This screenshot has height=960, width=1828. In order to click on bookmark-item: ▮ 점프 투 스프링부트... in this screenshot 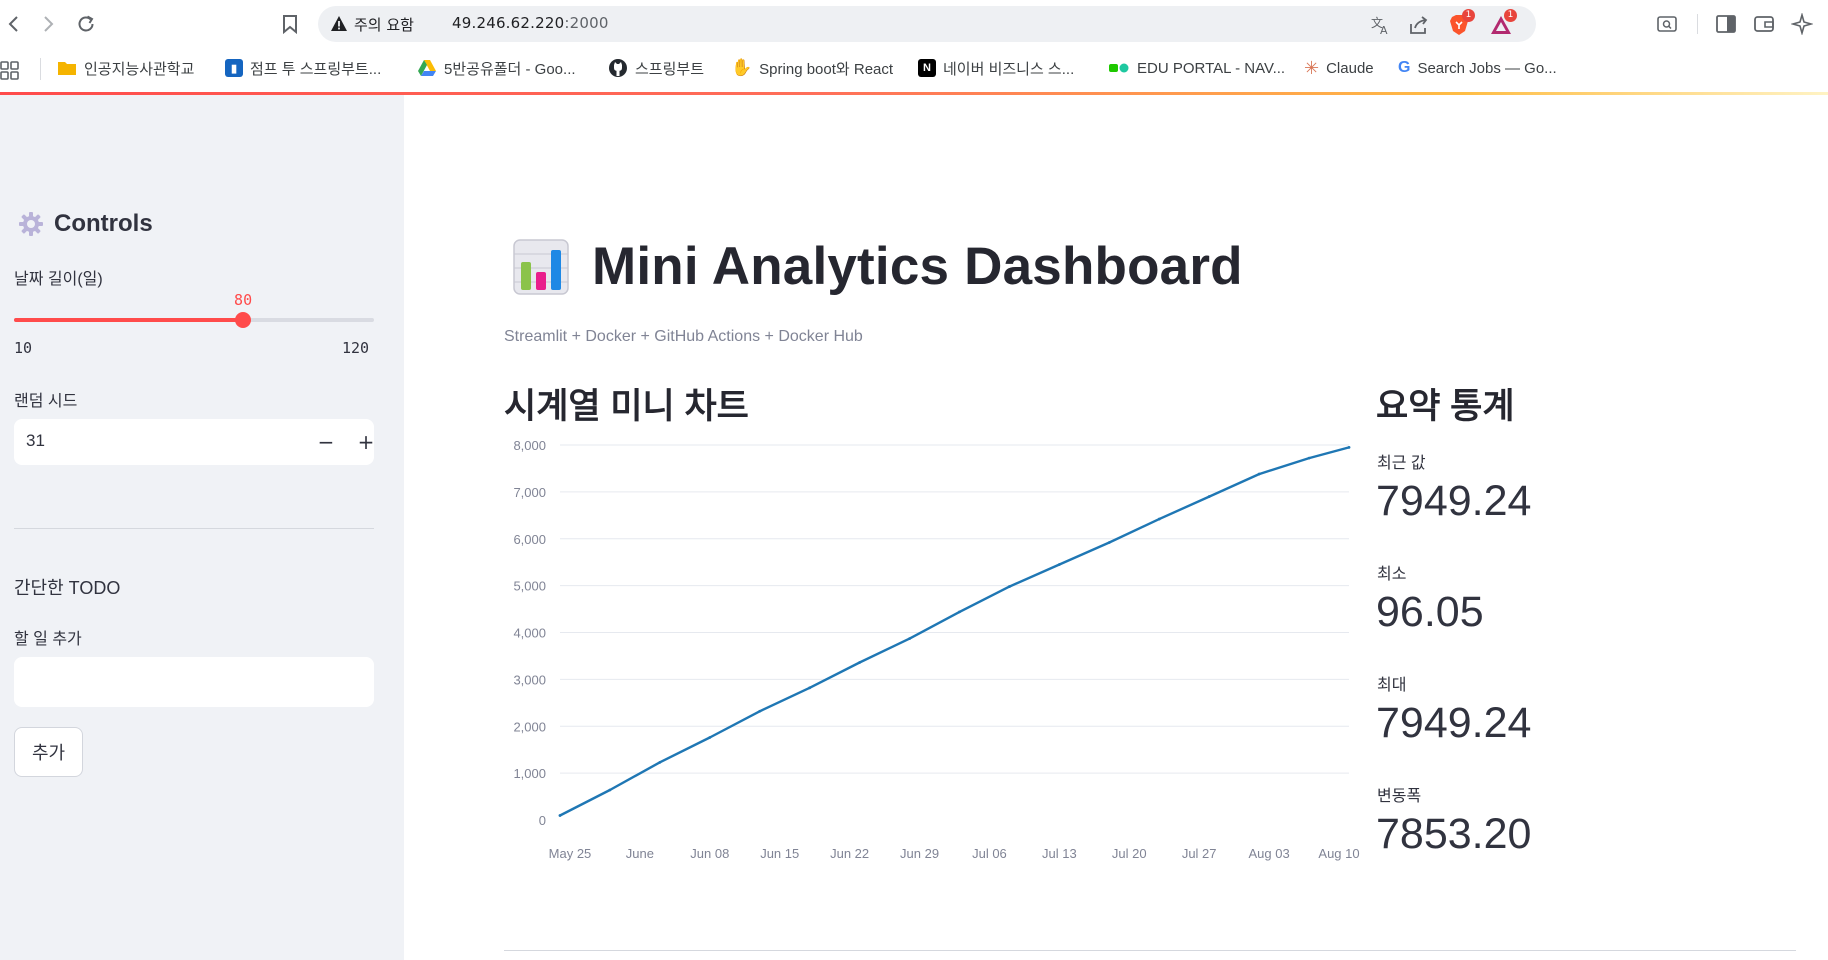, I will do `click(303, 68)`.